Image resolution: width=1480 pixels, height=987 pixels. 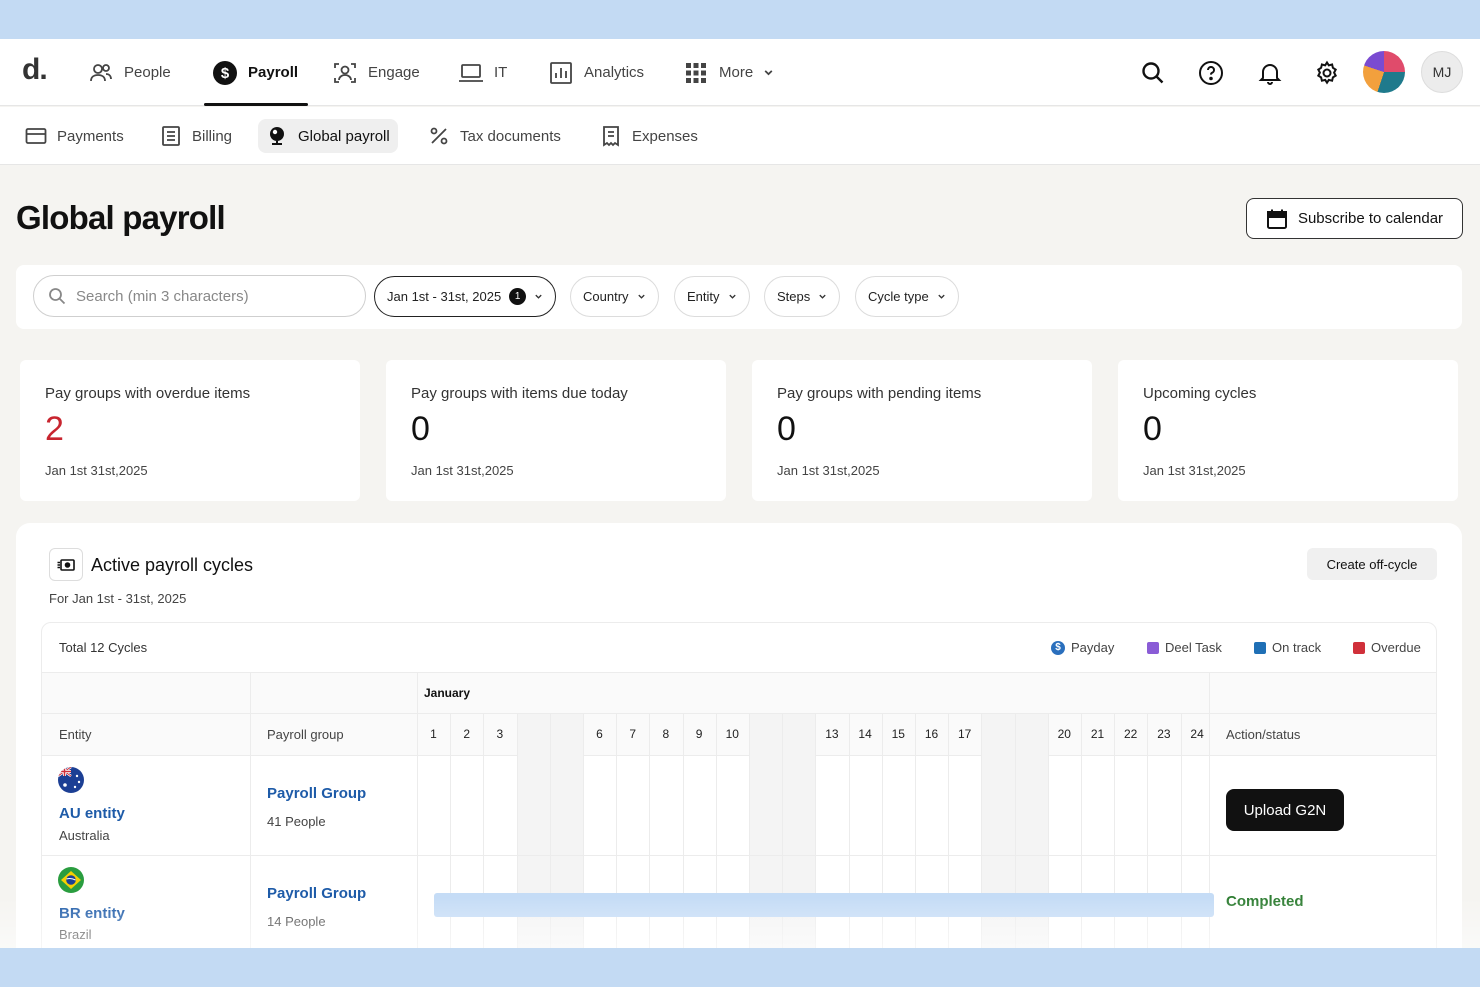 I want to click on subnav-billing-label: Billing, so click(x=212, y=136).